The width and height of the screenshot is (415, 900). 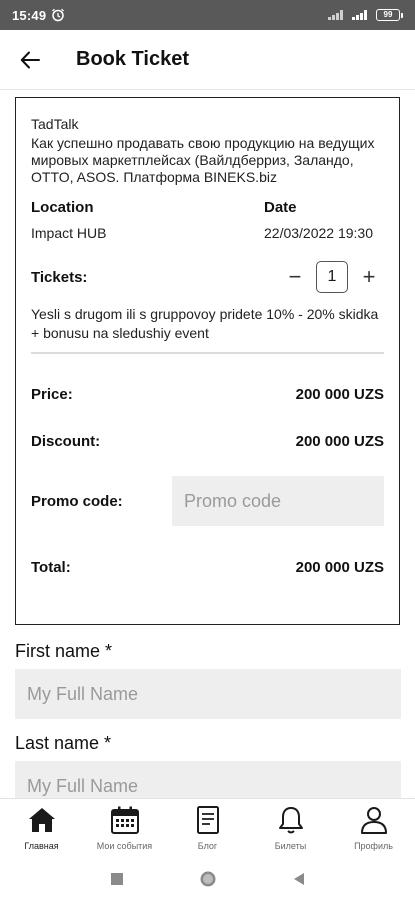 What do you see at coordinates (63, 743) in the screenshot?
I see `last-name-label: Last name *` at bounding box center [63, 743].